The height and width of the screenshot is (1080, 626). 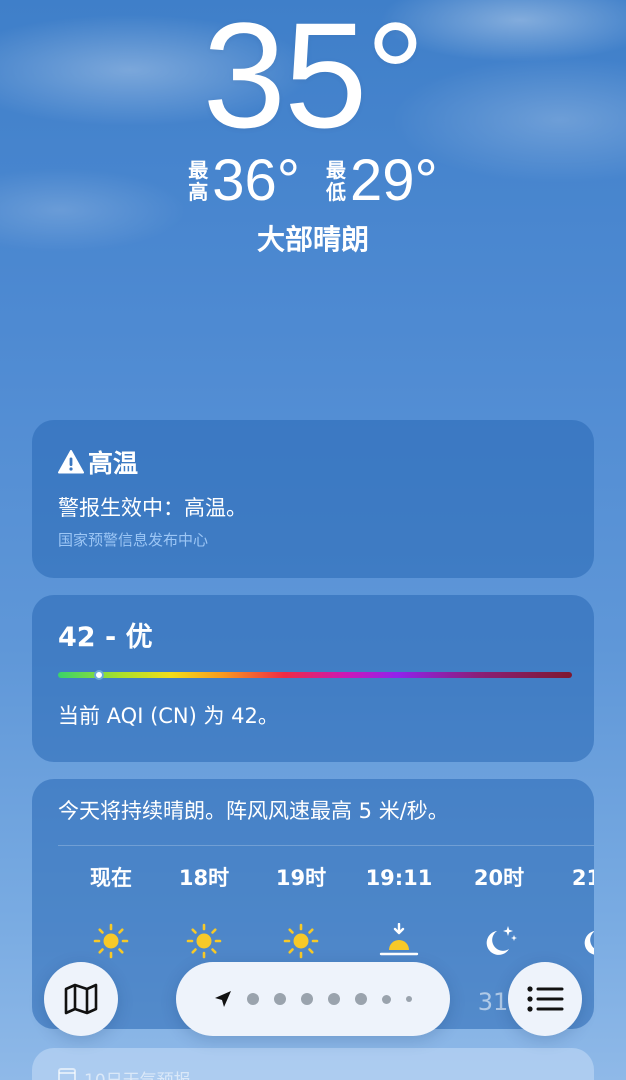 I want to click on aqi-description: 当前 AQI (CN) 为 42。, so click(x=168, y=716).